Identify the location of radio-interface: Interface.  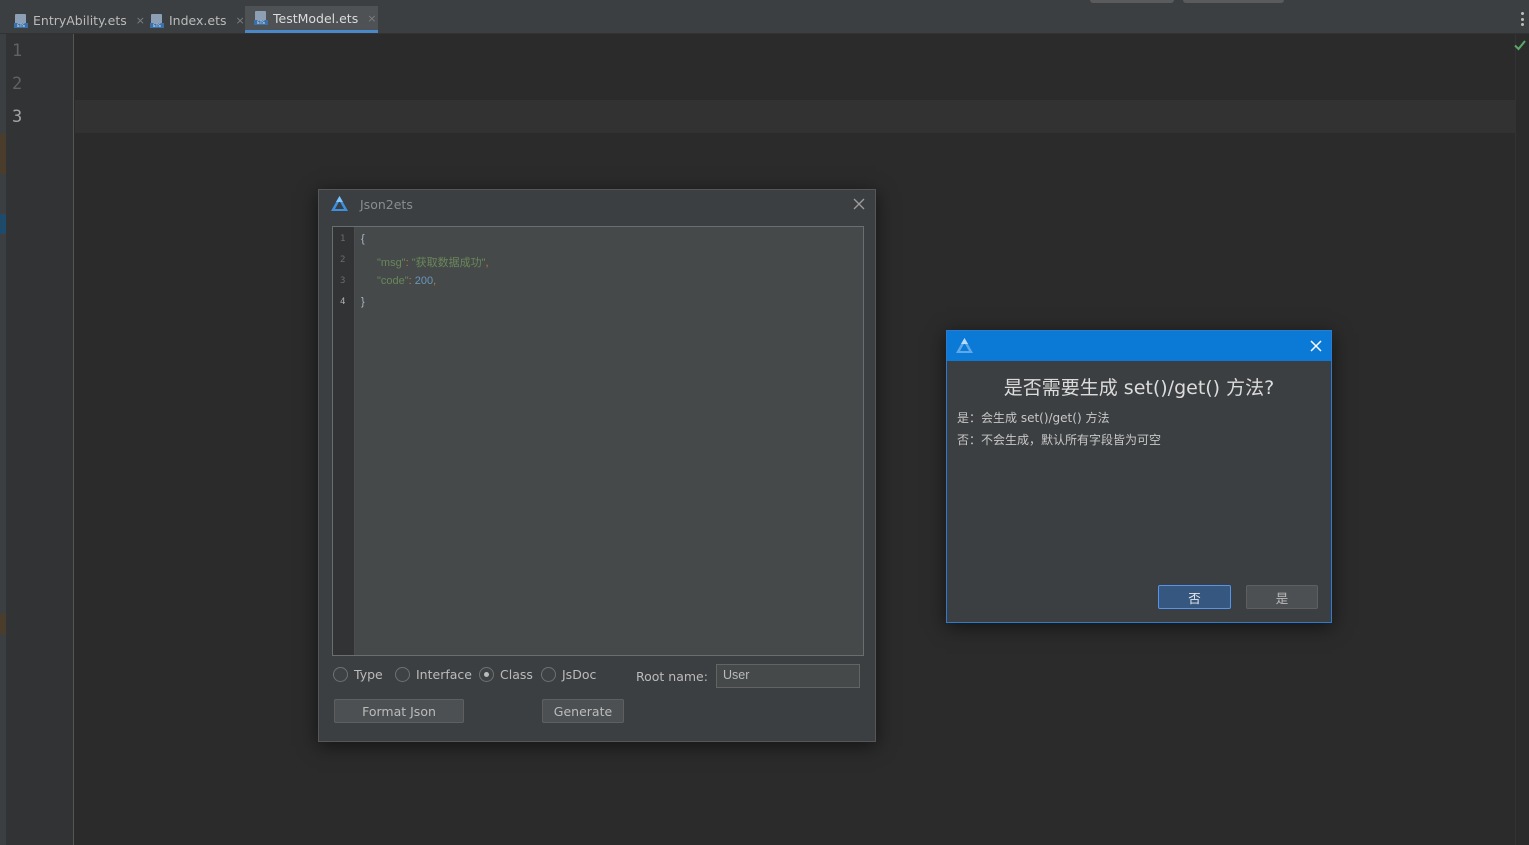
(433, 674).